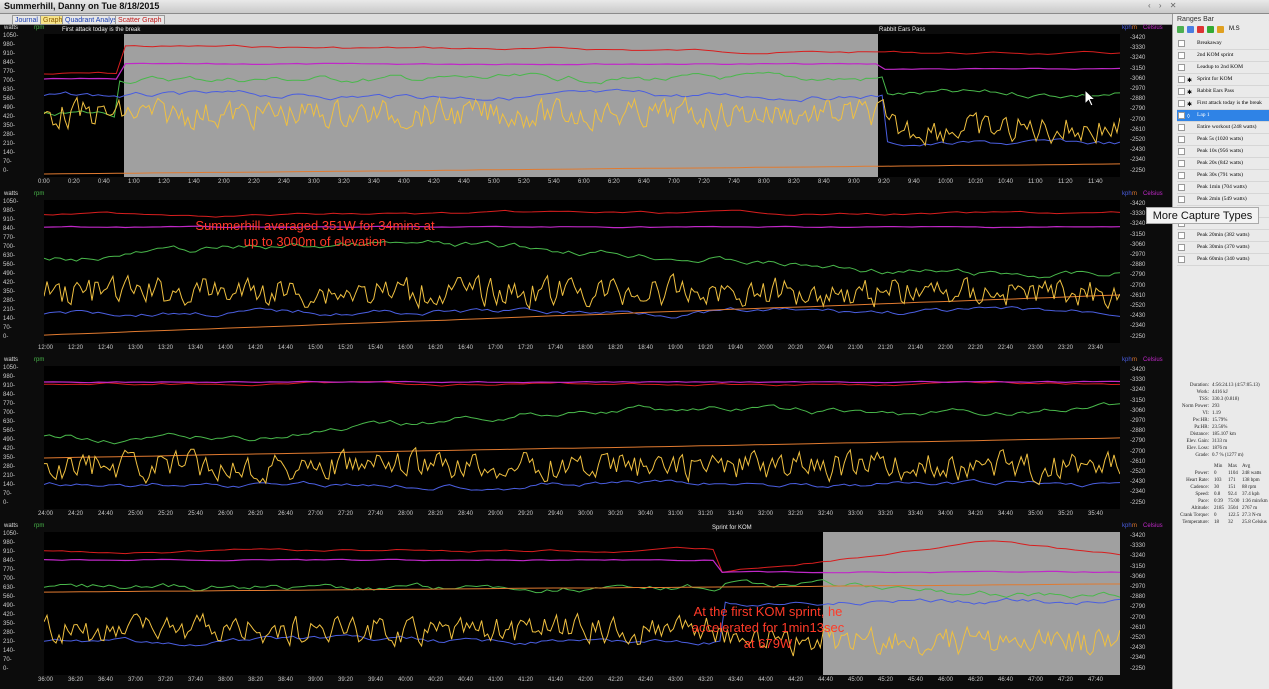 Image resolution: width=1269 pixels, height=689 pixels. Describe the element at coordinates (501, 105) in the screenshot. I see `selected-range-highlight` at that location.